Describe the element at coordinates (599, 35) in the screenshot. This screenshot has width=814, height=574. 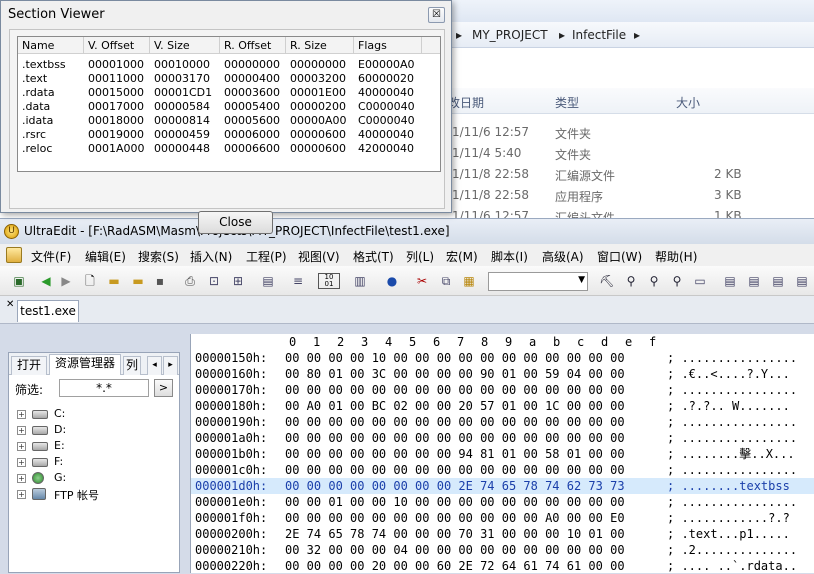
I see `breadcrumb-item: InfectFile` at that location.